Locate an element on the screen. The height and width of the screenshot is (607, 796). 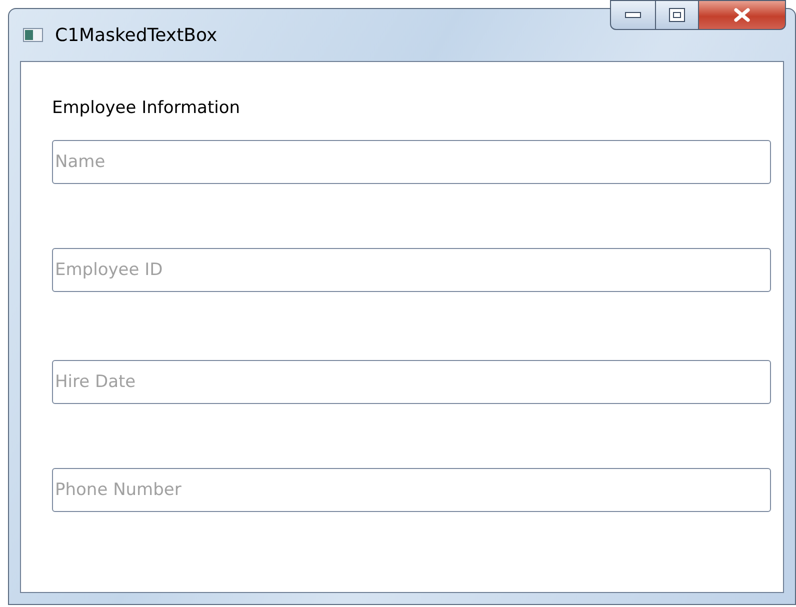
minimize-button is located at coordinates (633, 15).